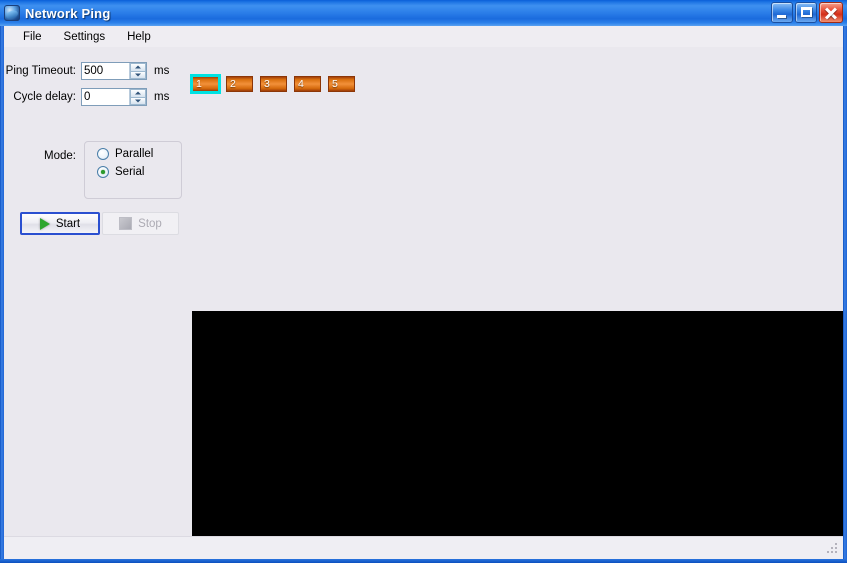 The image size is (847, 563). I want to click on cycle-delay-row: Cycle delay: ms, so click(86, 97).